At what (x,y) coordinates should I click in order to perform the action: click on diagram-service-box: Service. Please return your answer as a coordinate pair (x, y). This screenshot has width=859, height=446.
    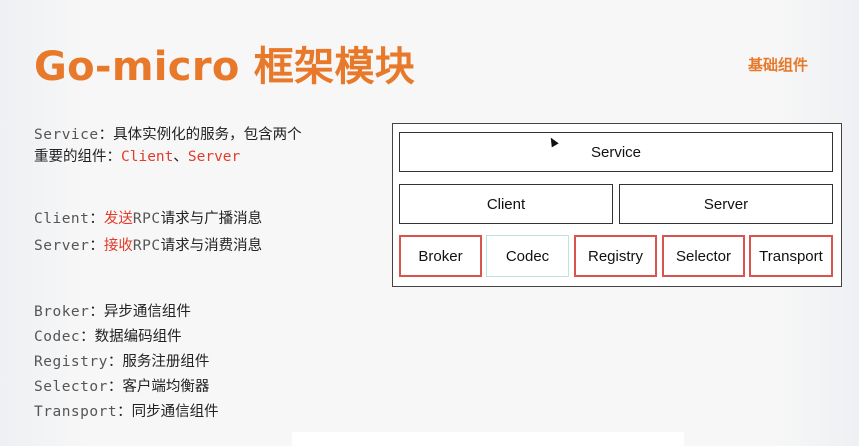
    Looking at the image, I should click on (616, 152).